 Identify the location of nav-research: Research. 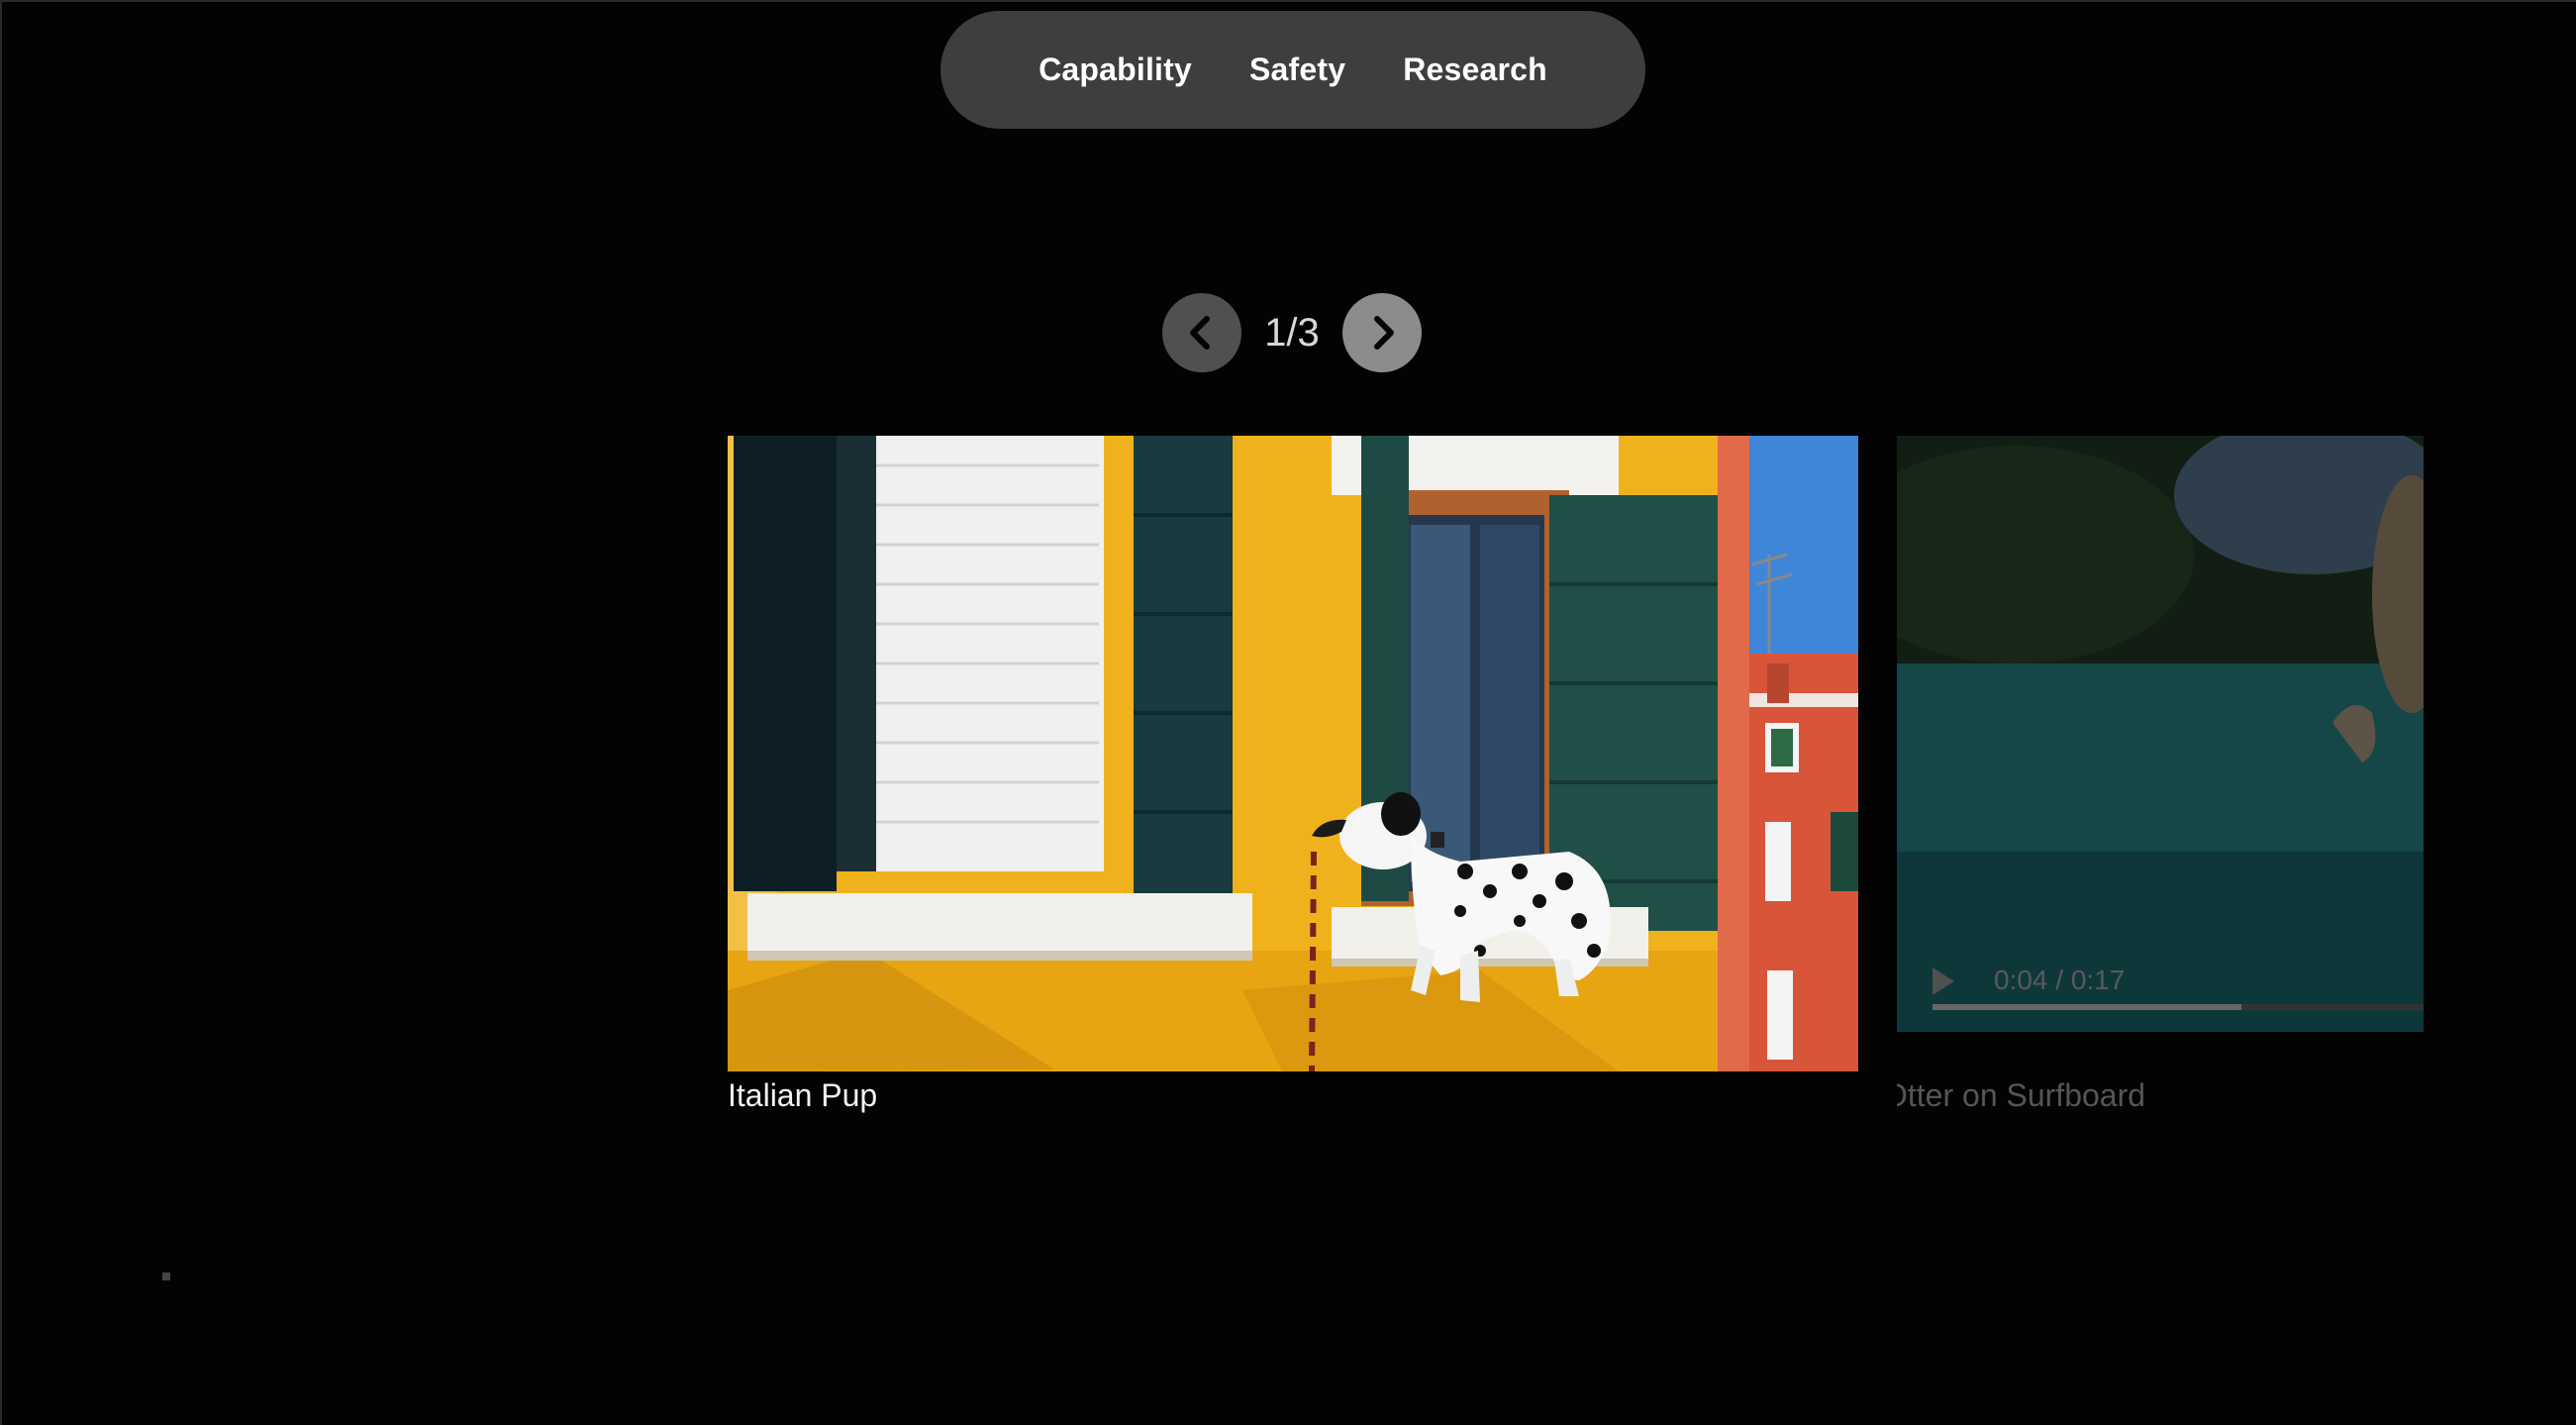
(1475, 70).